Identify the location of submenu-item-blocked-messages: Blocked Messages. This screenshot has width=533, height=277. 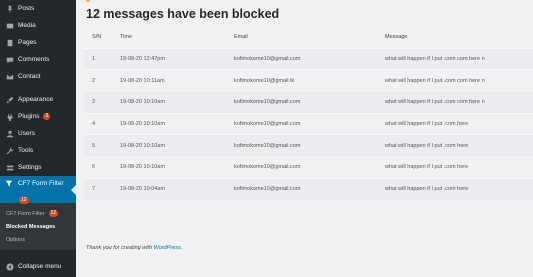
(38, 226).